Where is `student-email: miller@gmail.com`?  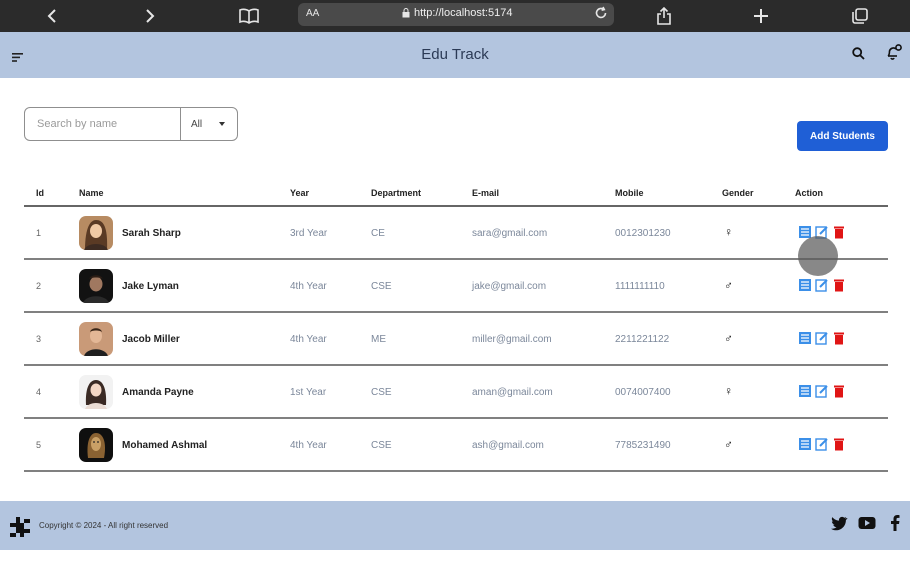 student-email: miller@gmail.com is located at coordinates (512, 339).